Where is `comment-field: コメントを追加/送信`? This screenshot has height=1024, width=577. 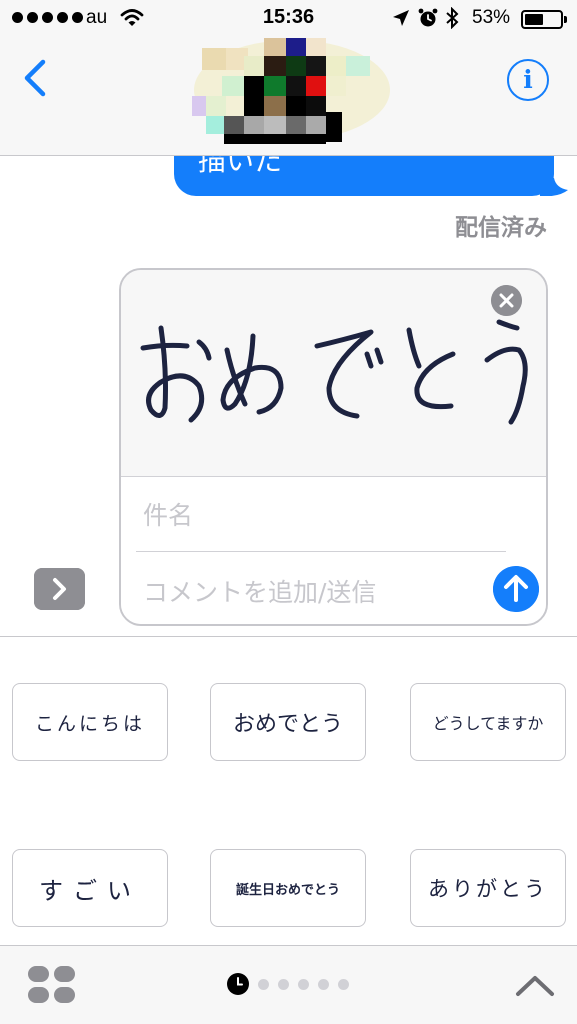 comment-field: コメントを追加/送信 is located at coordinates (259, 591).